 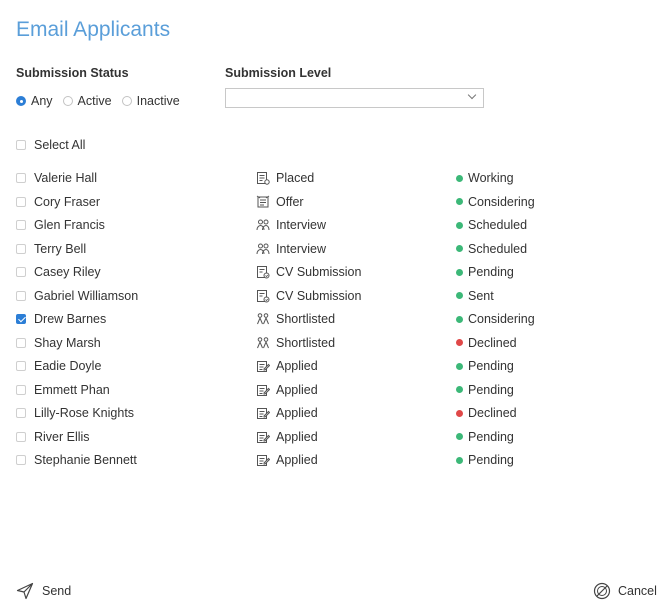 I want to click on status-badge: Declined, so click(x=486, y=343).